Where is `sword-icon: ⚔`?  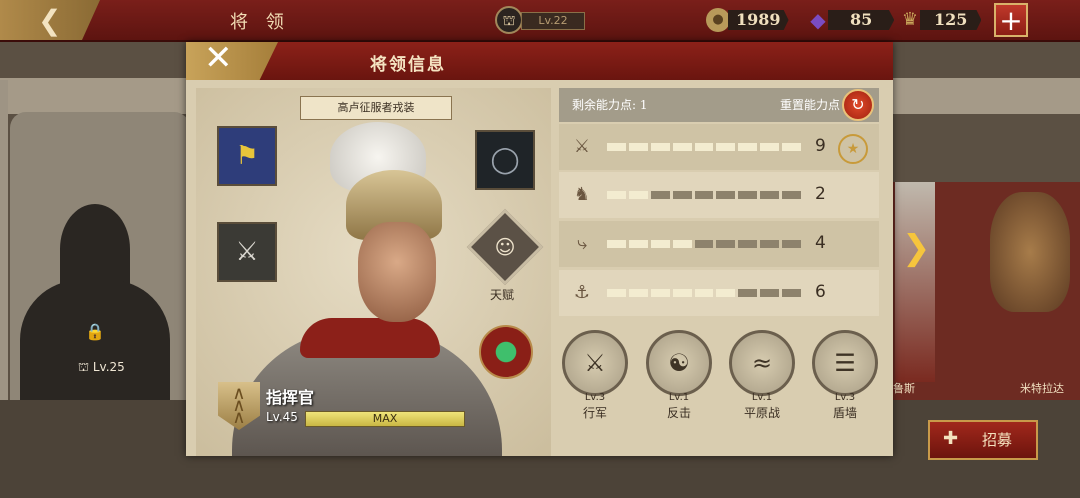 sword-icon: ⚔ is located at coordinates (582, 146).